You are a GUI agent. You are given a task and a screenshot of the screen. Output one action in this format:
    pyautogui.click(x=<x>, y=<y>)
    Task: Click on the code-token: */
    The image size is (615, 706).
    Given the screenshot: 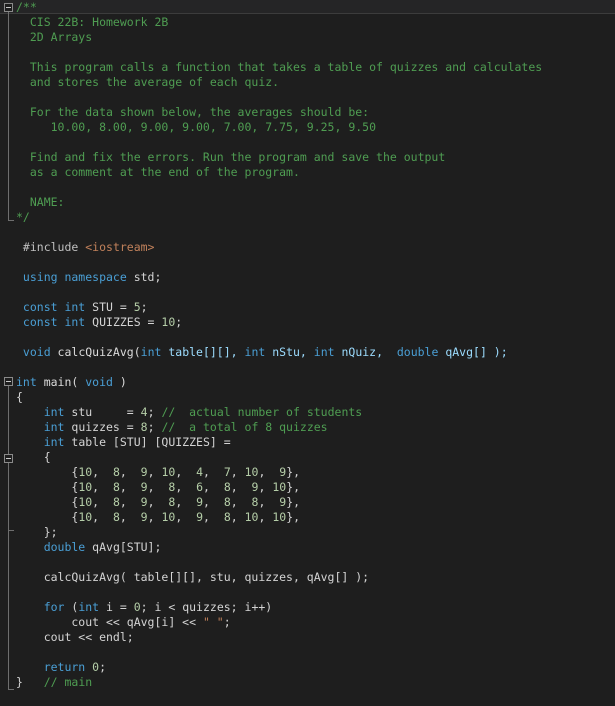 What is the action you would take?
    pyautogui.click(x=23, y=217)
    